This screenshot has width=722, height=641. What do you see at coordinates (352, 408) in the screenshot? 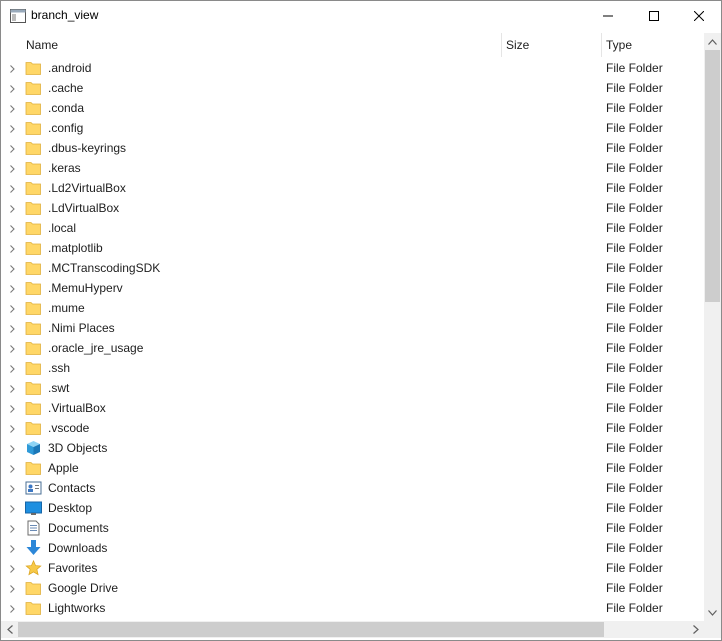
I see `list-item: .VirtualBox File Folder` at bounding box center [352, 408].